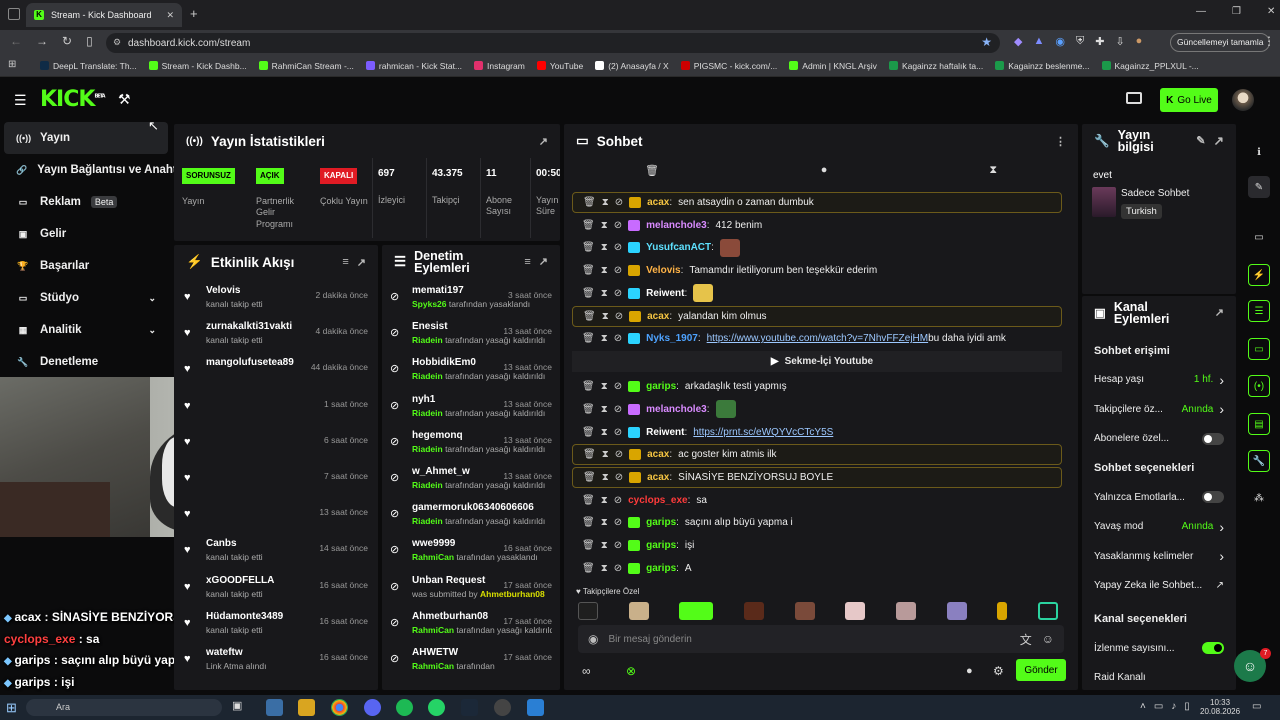  I want to click on monitor-icon, so click(1134, 98).